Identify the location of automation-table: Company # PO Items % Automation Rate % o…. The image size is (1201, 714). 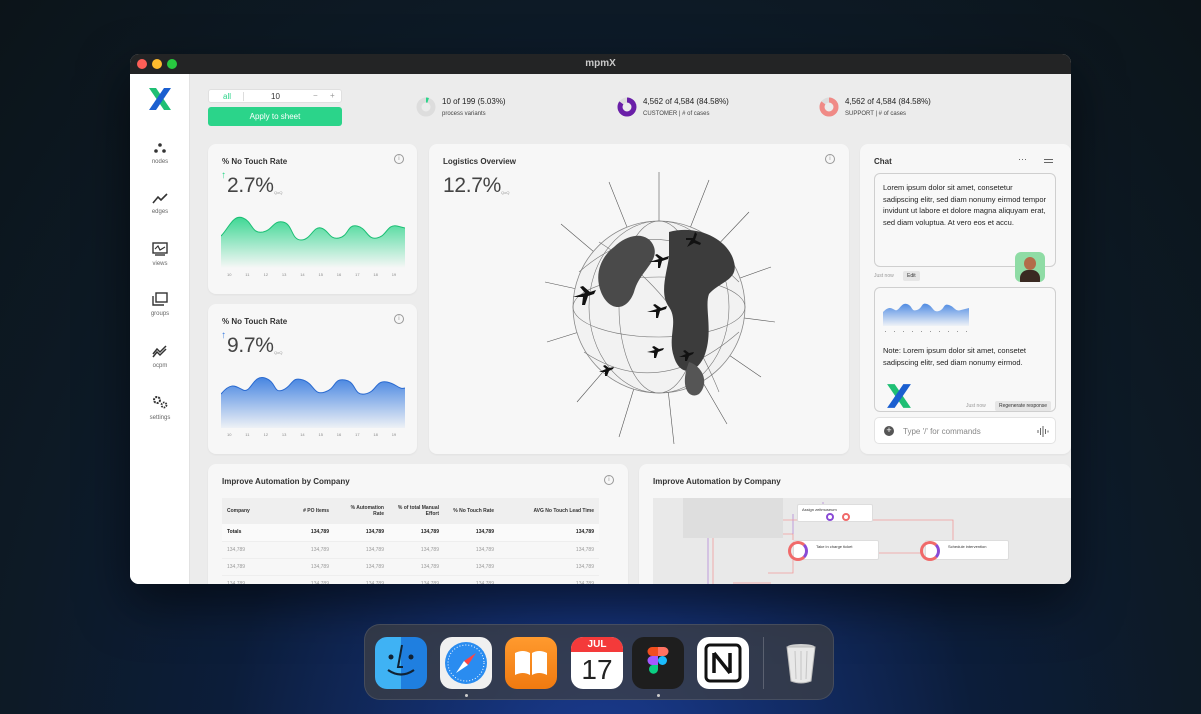
(410, 541).